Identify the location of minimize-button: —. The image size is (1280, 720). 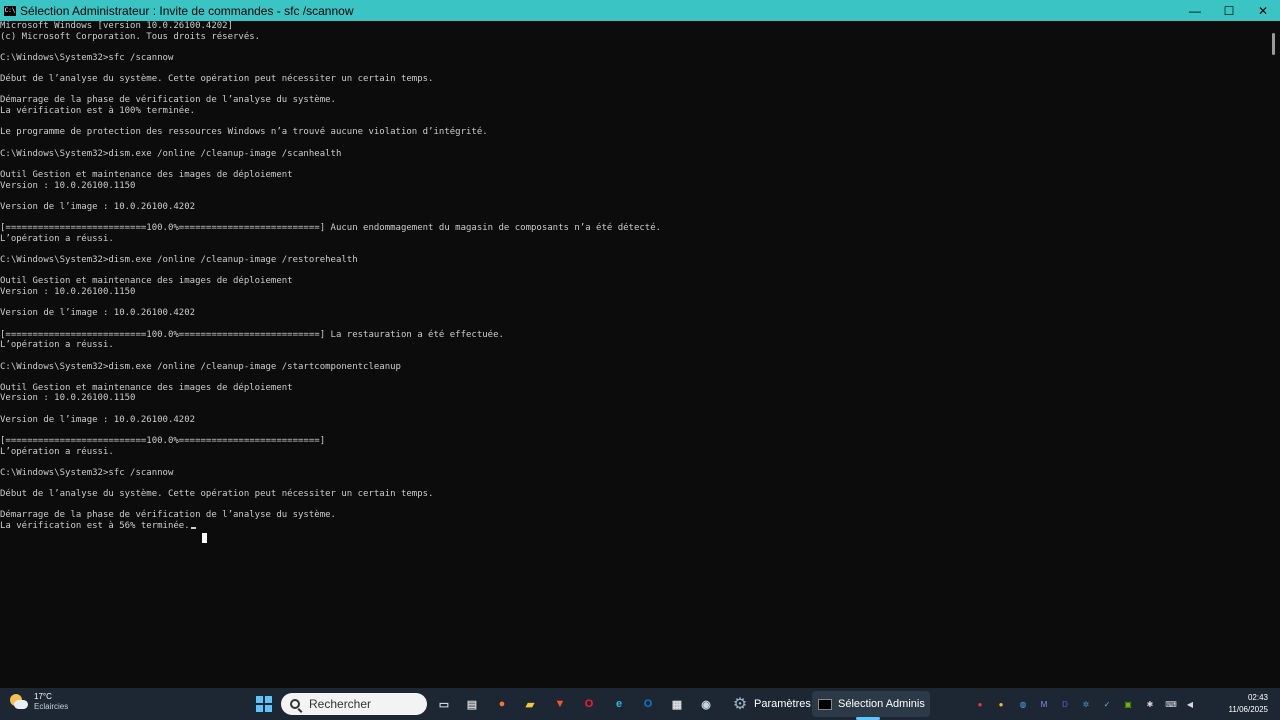
(1195, 10).